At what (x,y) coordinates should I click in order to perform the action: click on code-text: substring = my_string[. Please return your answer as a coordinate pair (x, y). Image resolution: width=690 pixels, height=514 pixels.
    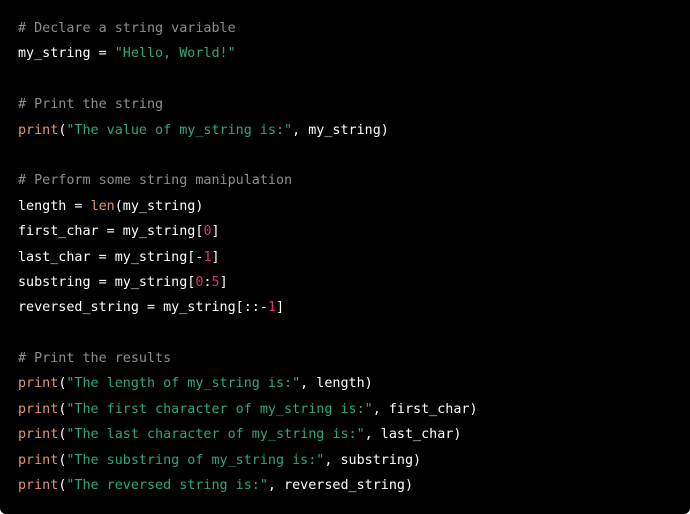
    Looking at the image, I should click on (107, 282).